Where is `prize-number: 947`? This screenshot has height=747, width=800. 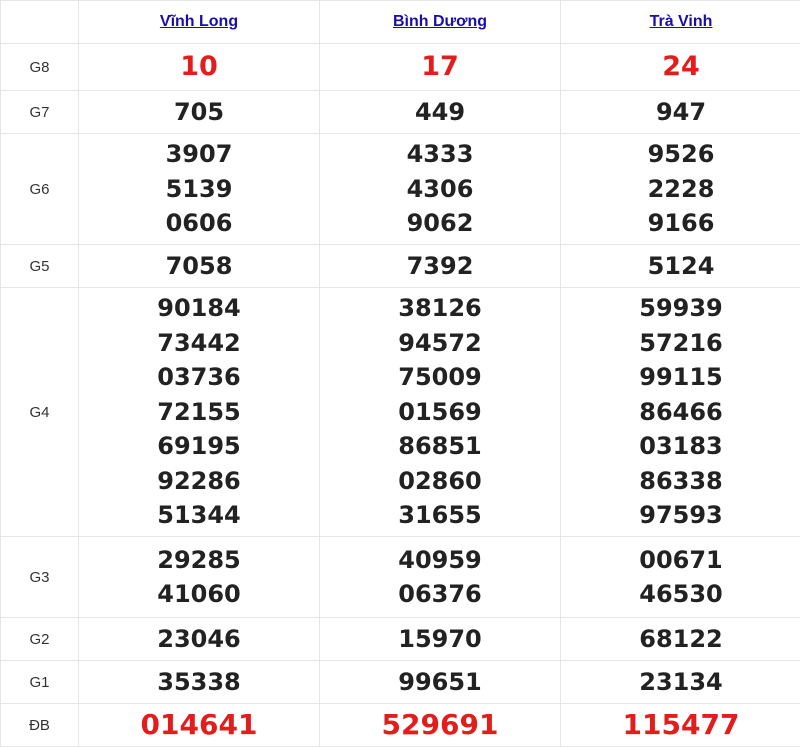
prize-number: 947 is located at coordinates (680, 112).